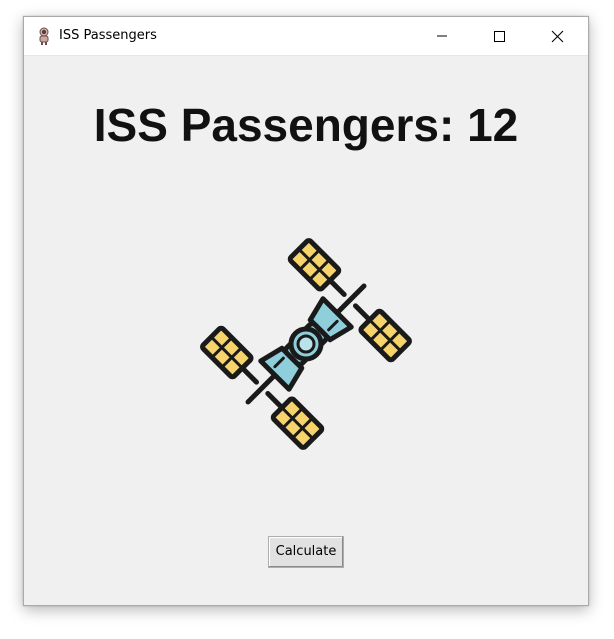  I want to click on maximize-button, so click(499, 36).